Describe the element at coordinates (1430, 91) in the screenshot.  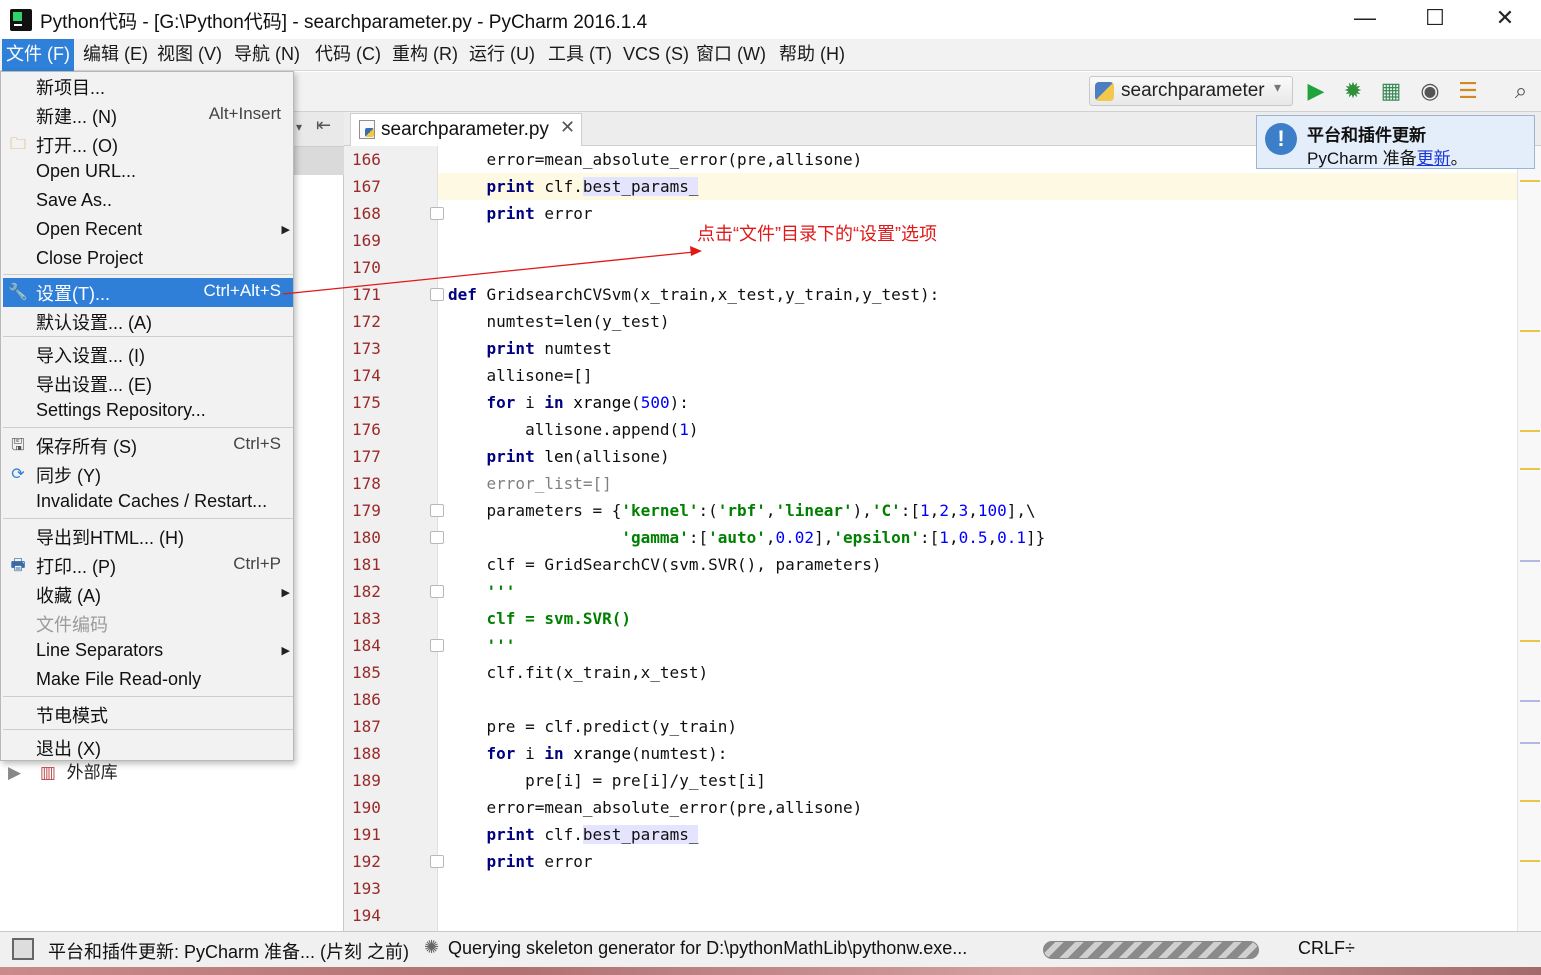
I see `profile-icon: ◉` at that location.